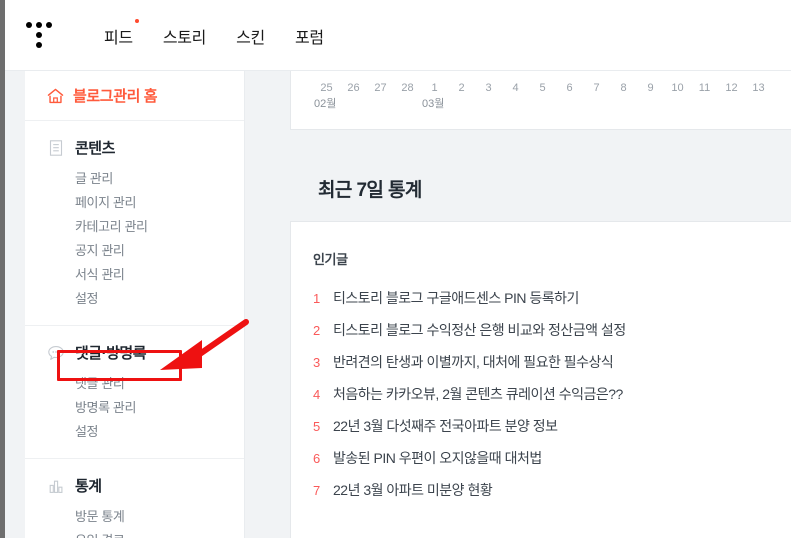 The width and height of the screenshot is (791, 538). I want to click on nav-item-label: 스킨, so click(250, 38).